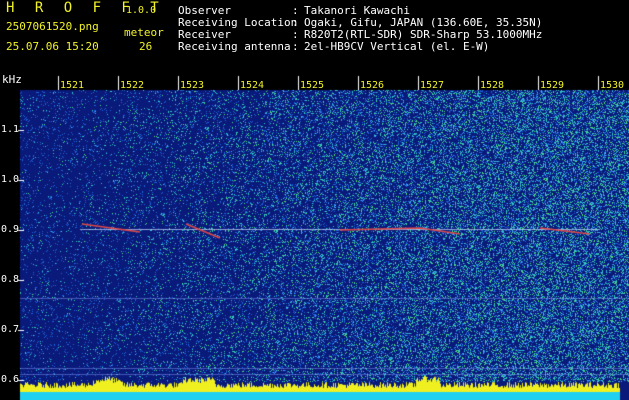  What do you see at coordinates (295, 46) in the screenshot?
I see `antenna-sep: :` at bounding box center [295, 46].